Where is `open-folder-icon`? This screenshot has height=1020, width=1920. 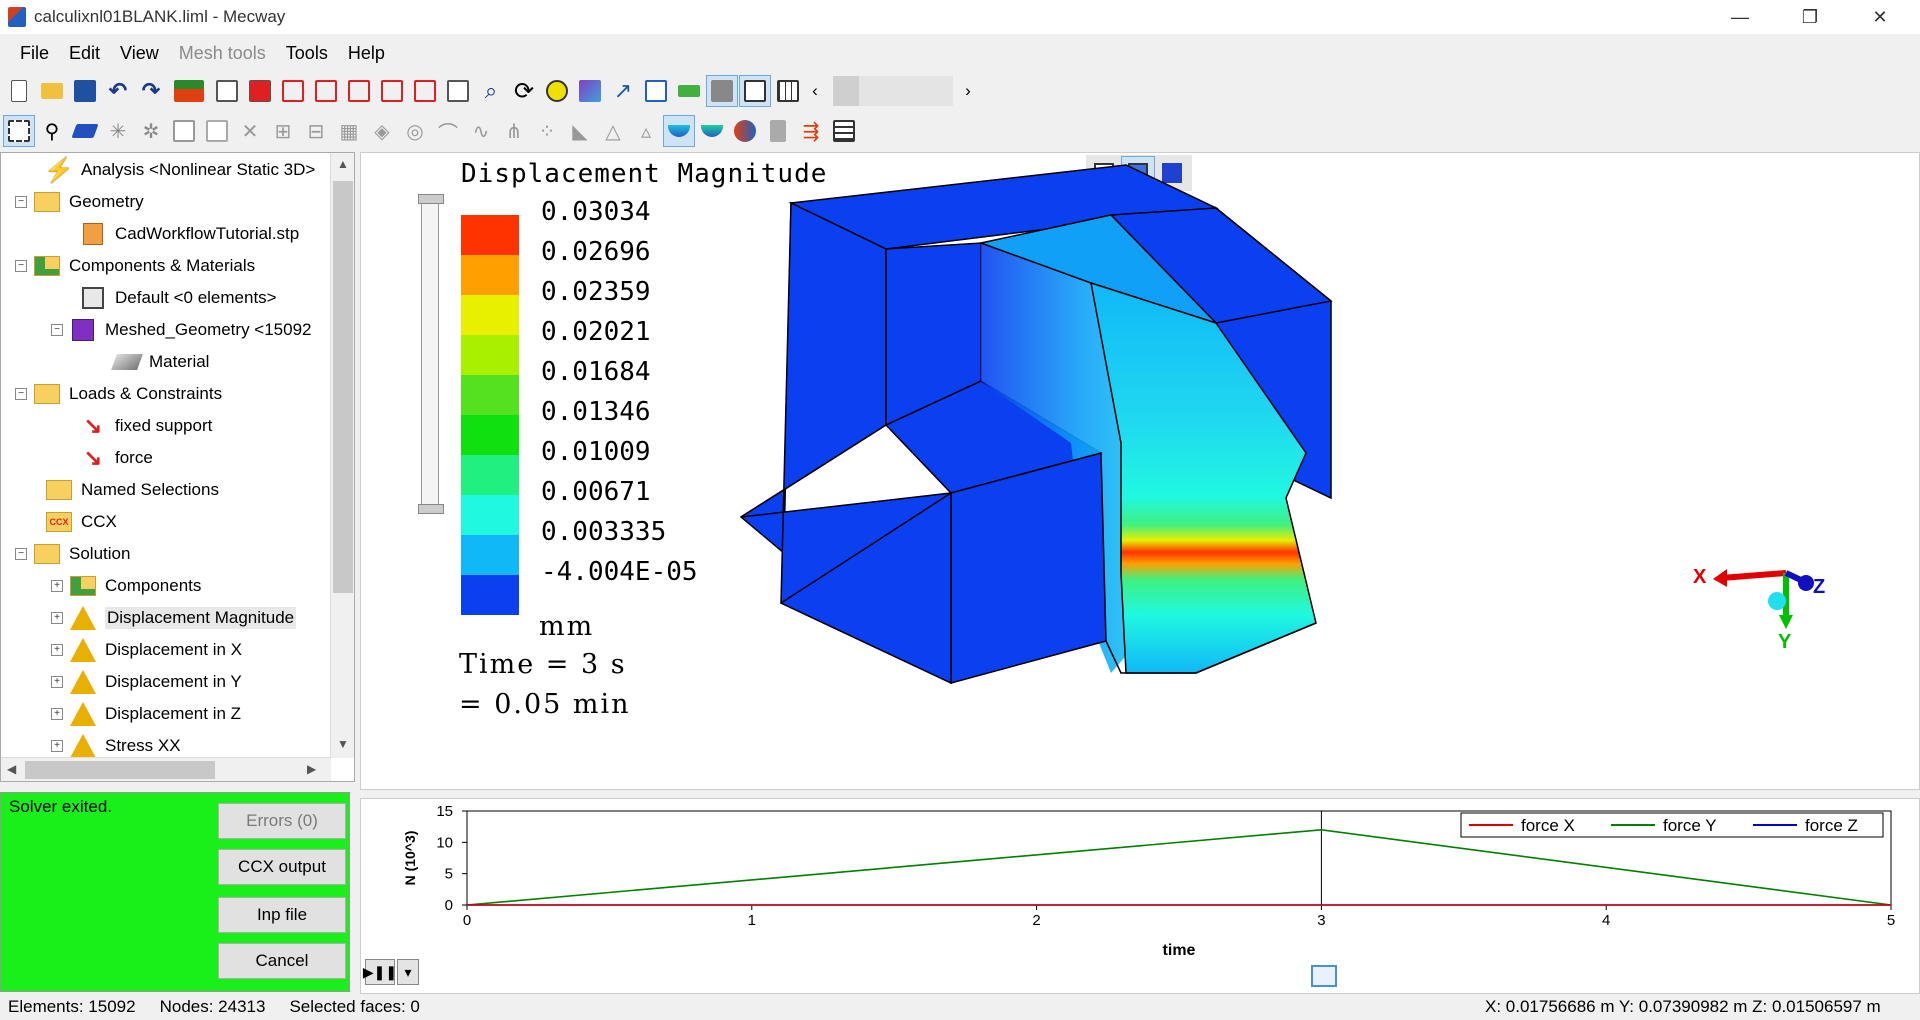 open-folder-icon is located at coordinates (52, 91).